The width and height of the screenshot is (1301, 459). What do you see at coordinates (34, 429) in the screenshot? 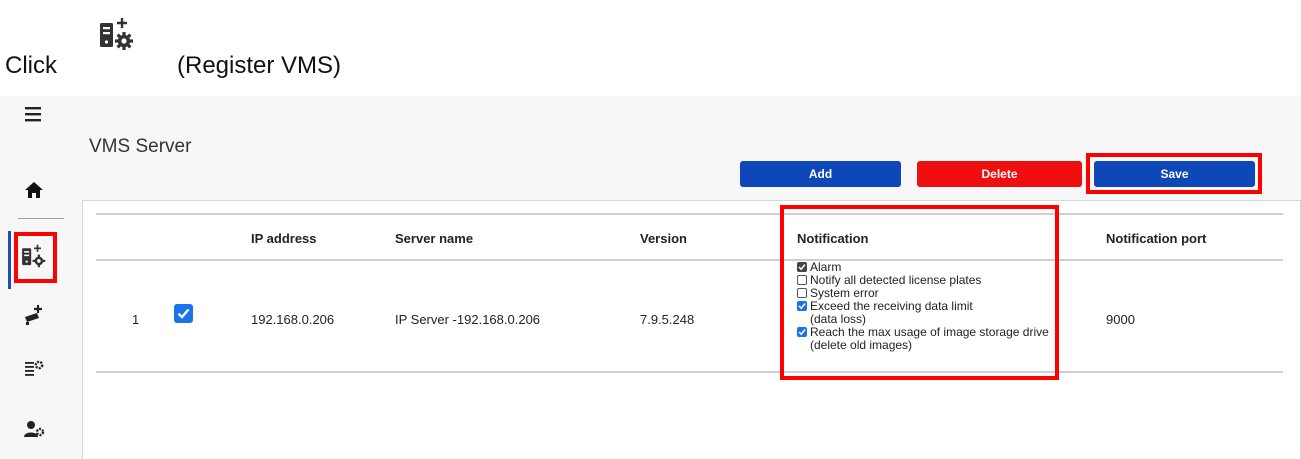
I see `user-settings-icon` at bounding box center [34, 429].